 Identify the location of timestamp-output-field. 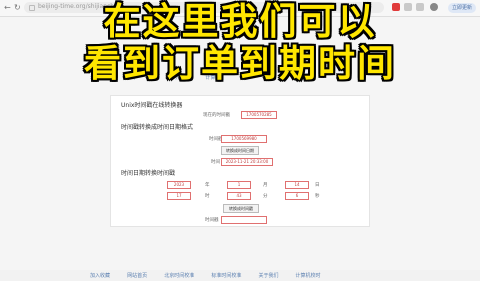
(244, 220).